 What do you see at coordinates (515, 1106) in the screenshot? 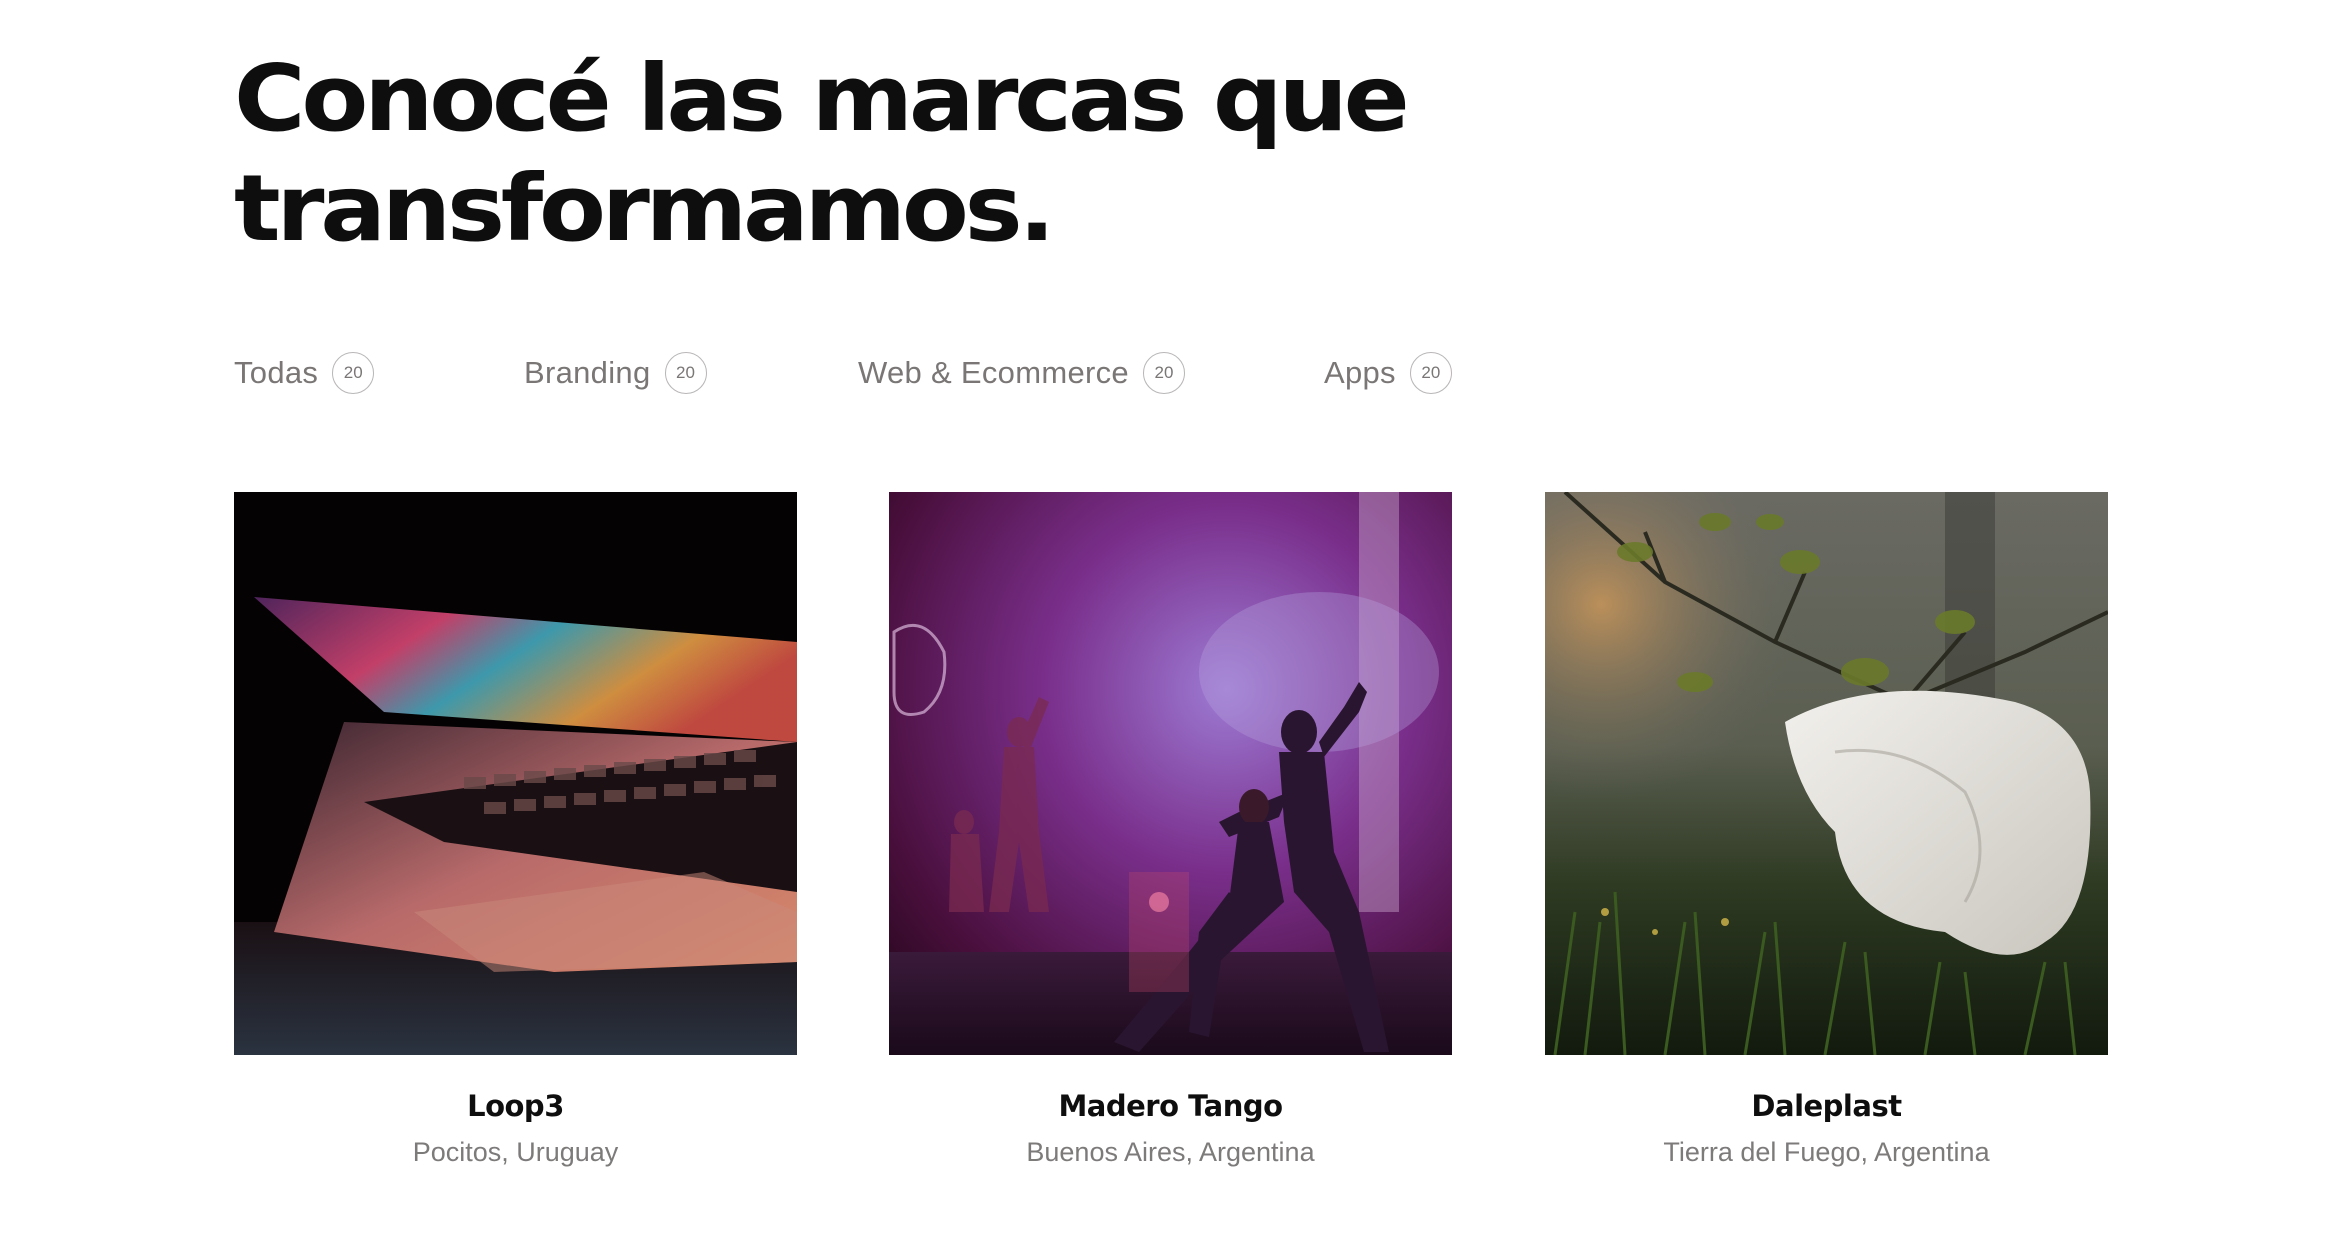
I see `project-name: Loop3` at bounding box center [515, 1106].